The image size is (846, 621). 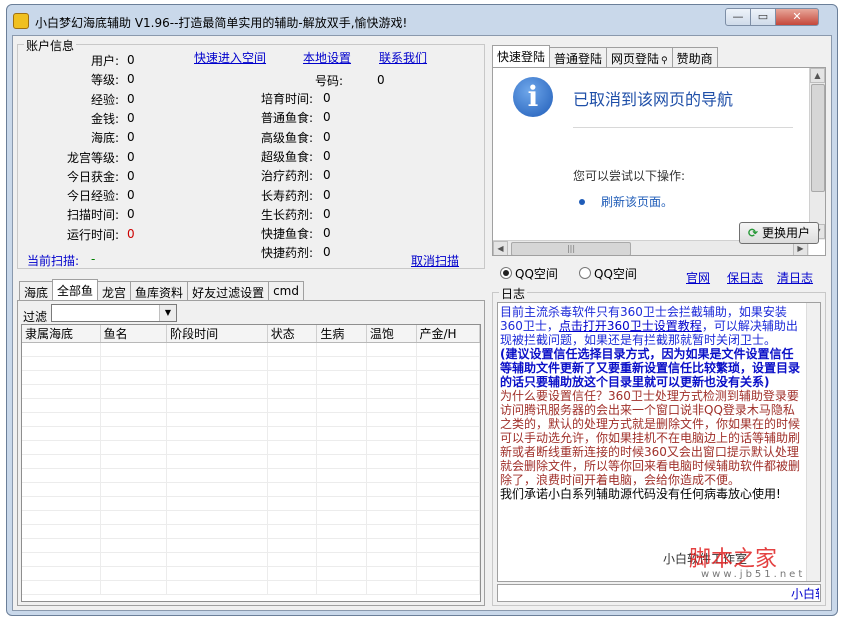 I want to click on qq-space-radio-1: QQ空间, so click(x=529, y=273).